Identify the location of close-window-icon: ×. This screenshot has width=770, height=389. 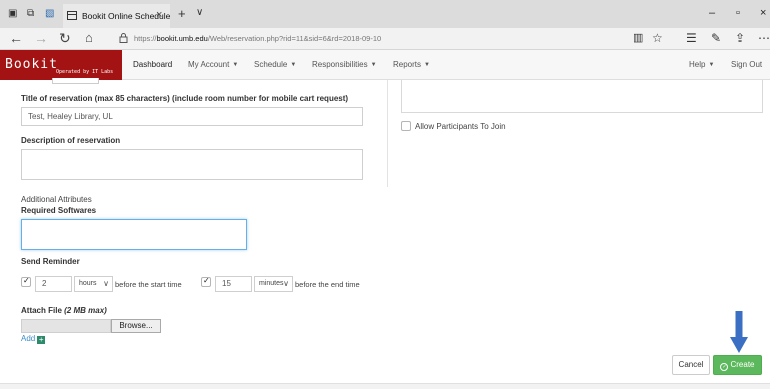
(763, 13).